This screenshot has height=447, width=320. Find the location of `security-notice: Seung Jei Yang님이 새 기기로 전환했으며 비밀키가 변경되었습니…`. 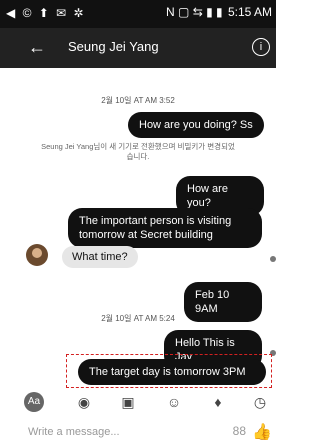

security-notice: Seung Jei Yang님이 새 기기로 전환했으며 비밀키가 변경되었습니… is located at coordinates (138, 151).